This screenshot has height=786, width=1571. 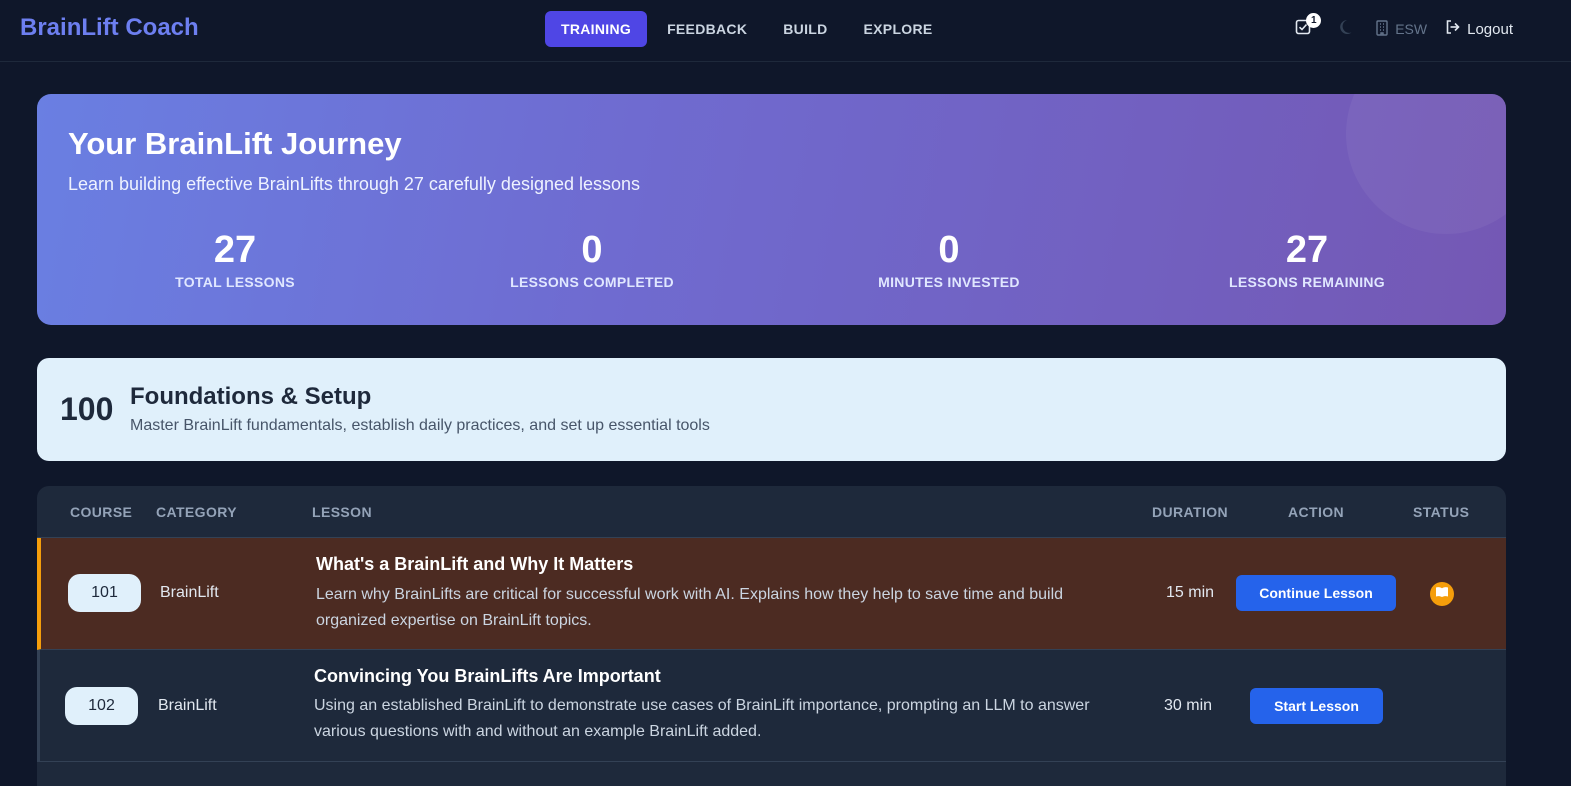 I want to click on logout-button: Logout, so click(x=1479, y=29).